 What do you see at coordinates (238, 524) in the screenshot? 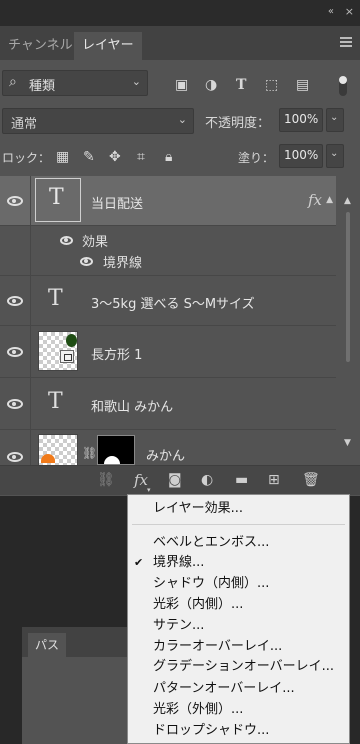
I see `menu-separator` at bounding box center [238, 524].